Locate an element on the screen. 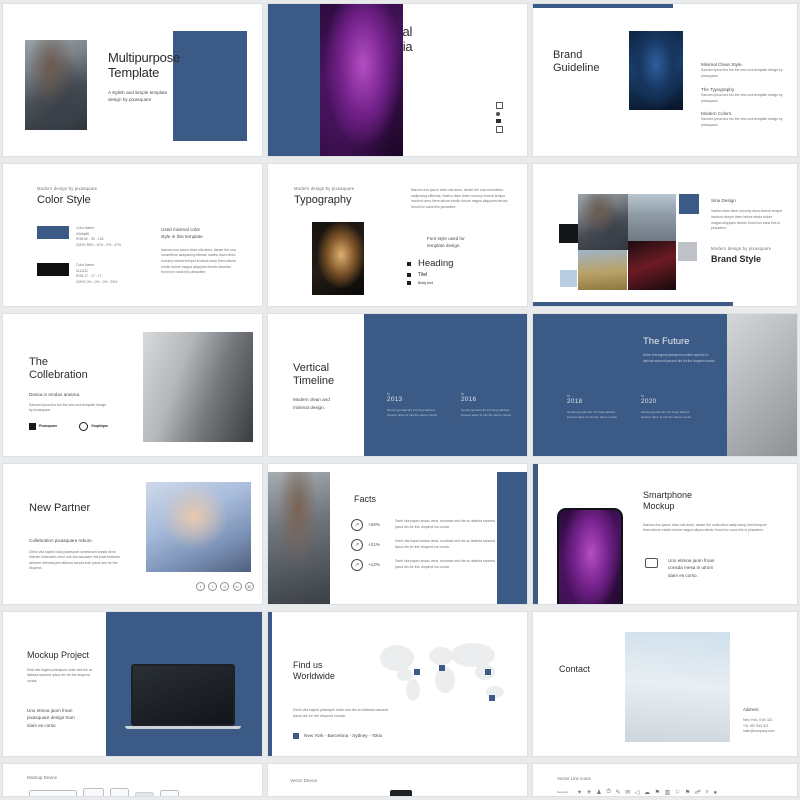  sample-row: Heading is located at coordinates (430, 263).